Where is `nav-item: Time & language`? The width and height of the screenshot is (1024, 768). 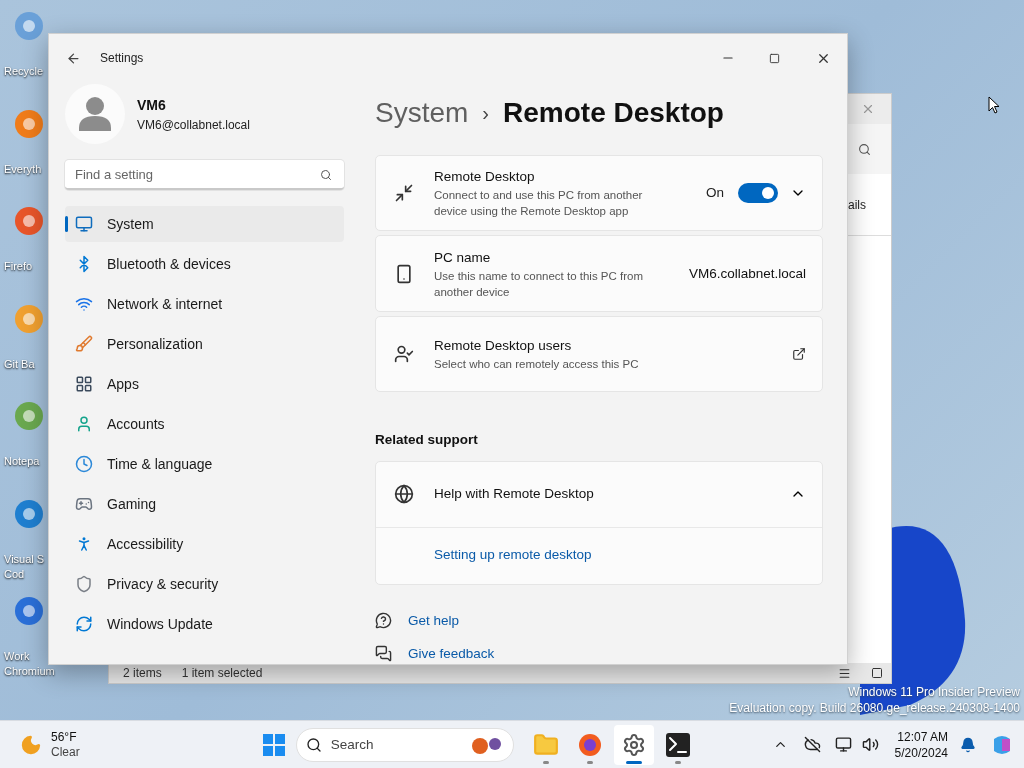
nav-item: Time & language is located at coordinates (204, 464).